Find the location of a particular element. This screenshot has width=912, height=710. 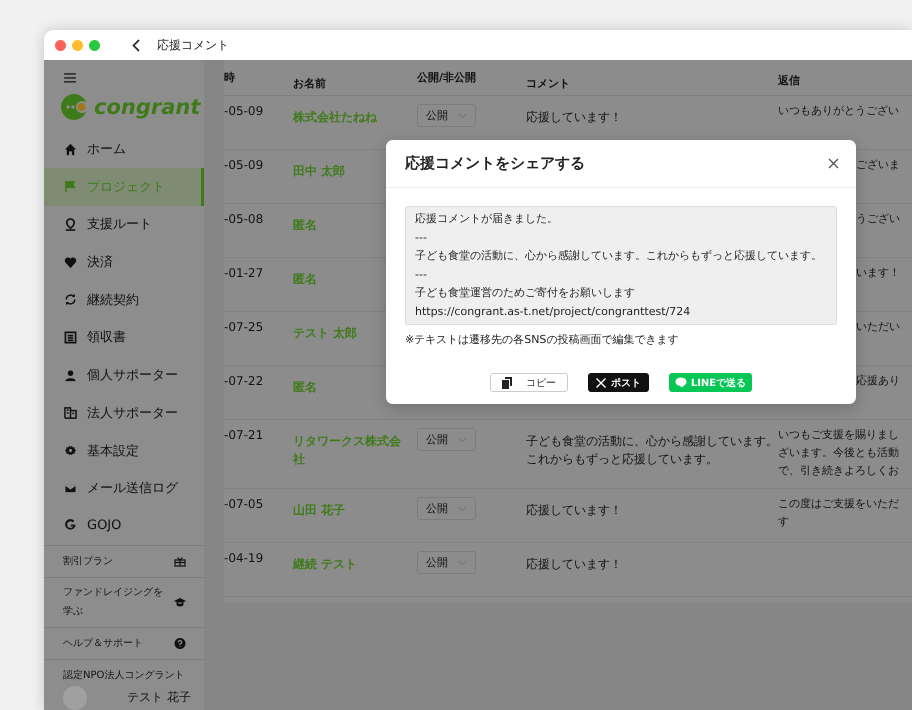

chat-bubble-icon is located at coordinates (680, 382).